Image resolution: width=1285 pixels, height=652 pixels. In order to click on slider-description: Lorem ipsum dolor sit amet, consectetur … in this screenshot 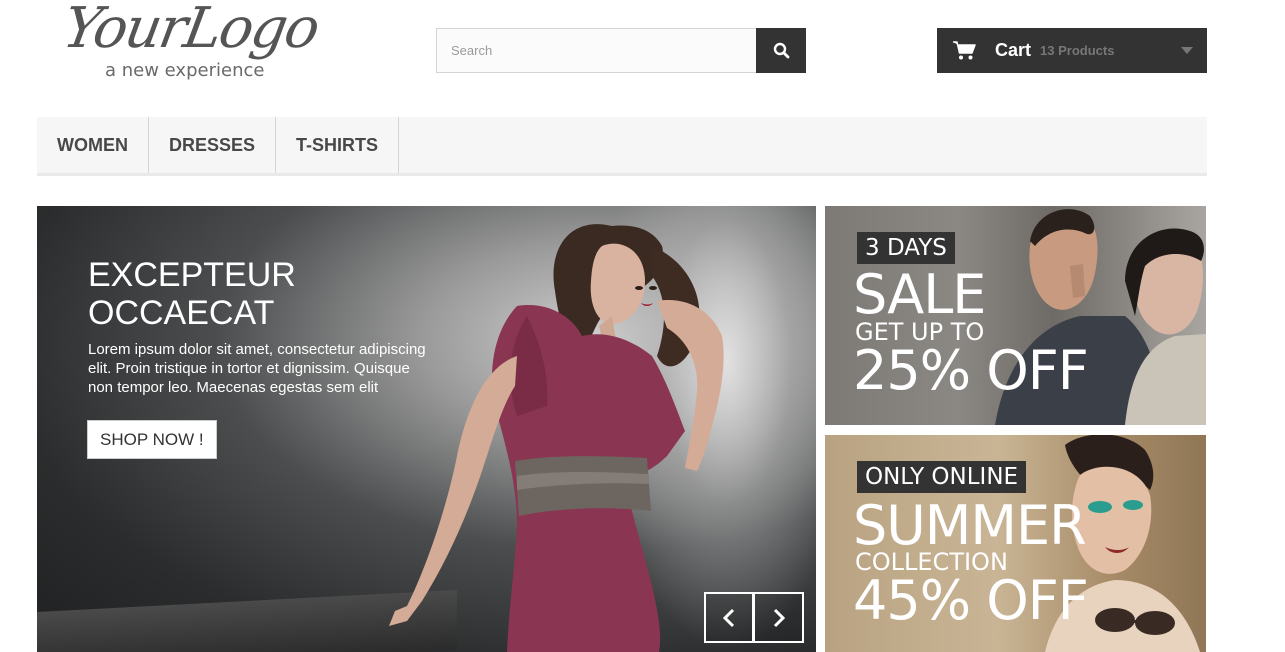, I will do `click(257, 368)`.